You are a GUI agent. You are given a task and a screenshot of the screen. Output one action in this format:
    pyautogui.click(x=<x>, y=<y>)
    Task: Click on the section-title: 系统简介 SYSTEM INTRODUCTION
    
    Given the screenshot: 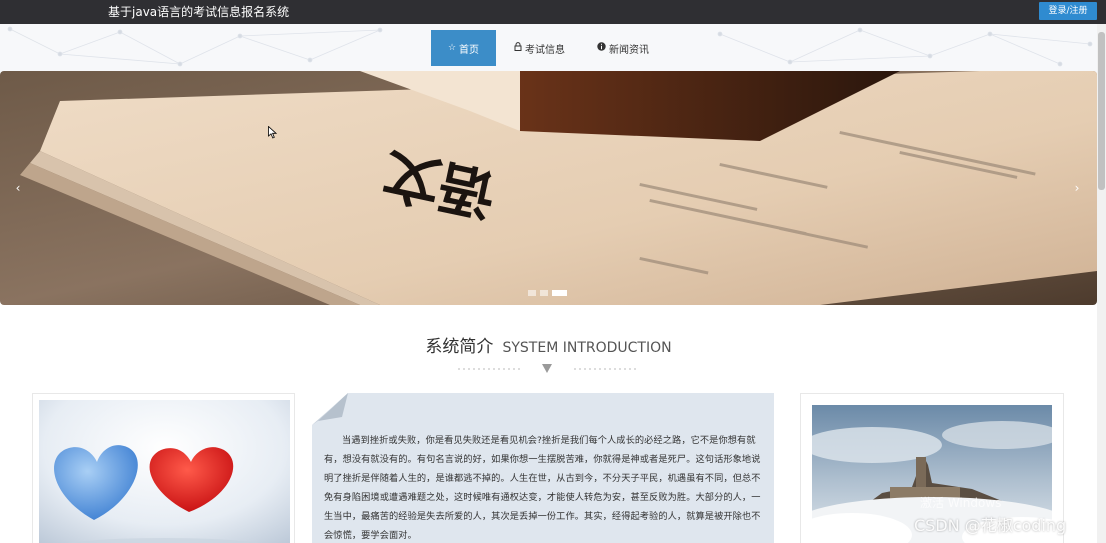 What is the action you would take?
    pyautogui.click(x=548, y=344)
    